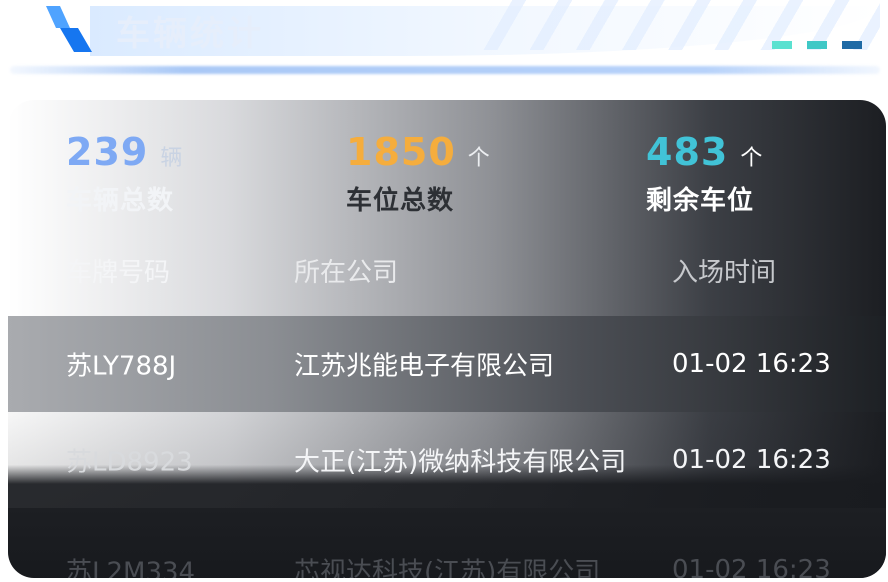 This screenshot has height=582, width=888. What do you see at coordinates (107, 152) in the screenshot?
I see `stat-value: 239` at bounding box center [107, 152].